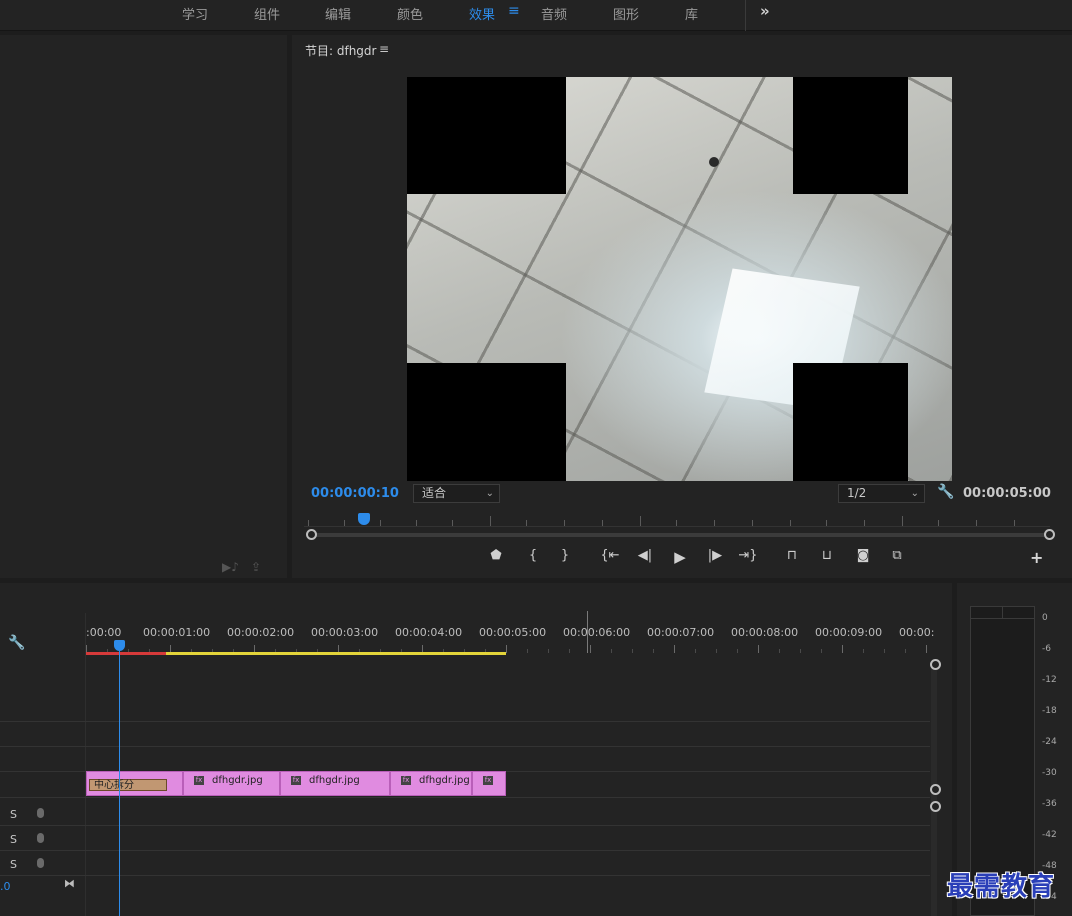  I want to click on tab-assembly: 组件, so click(267, 13).